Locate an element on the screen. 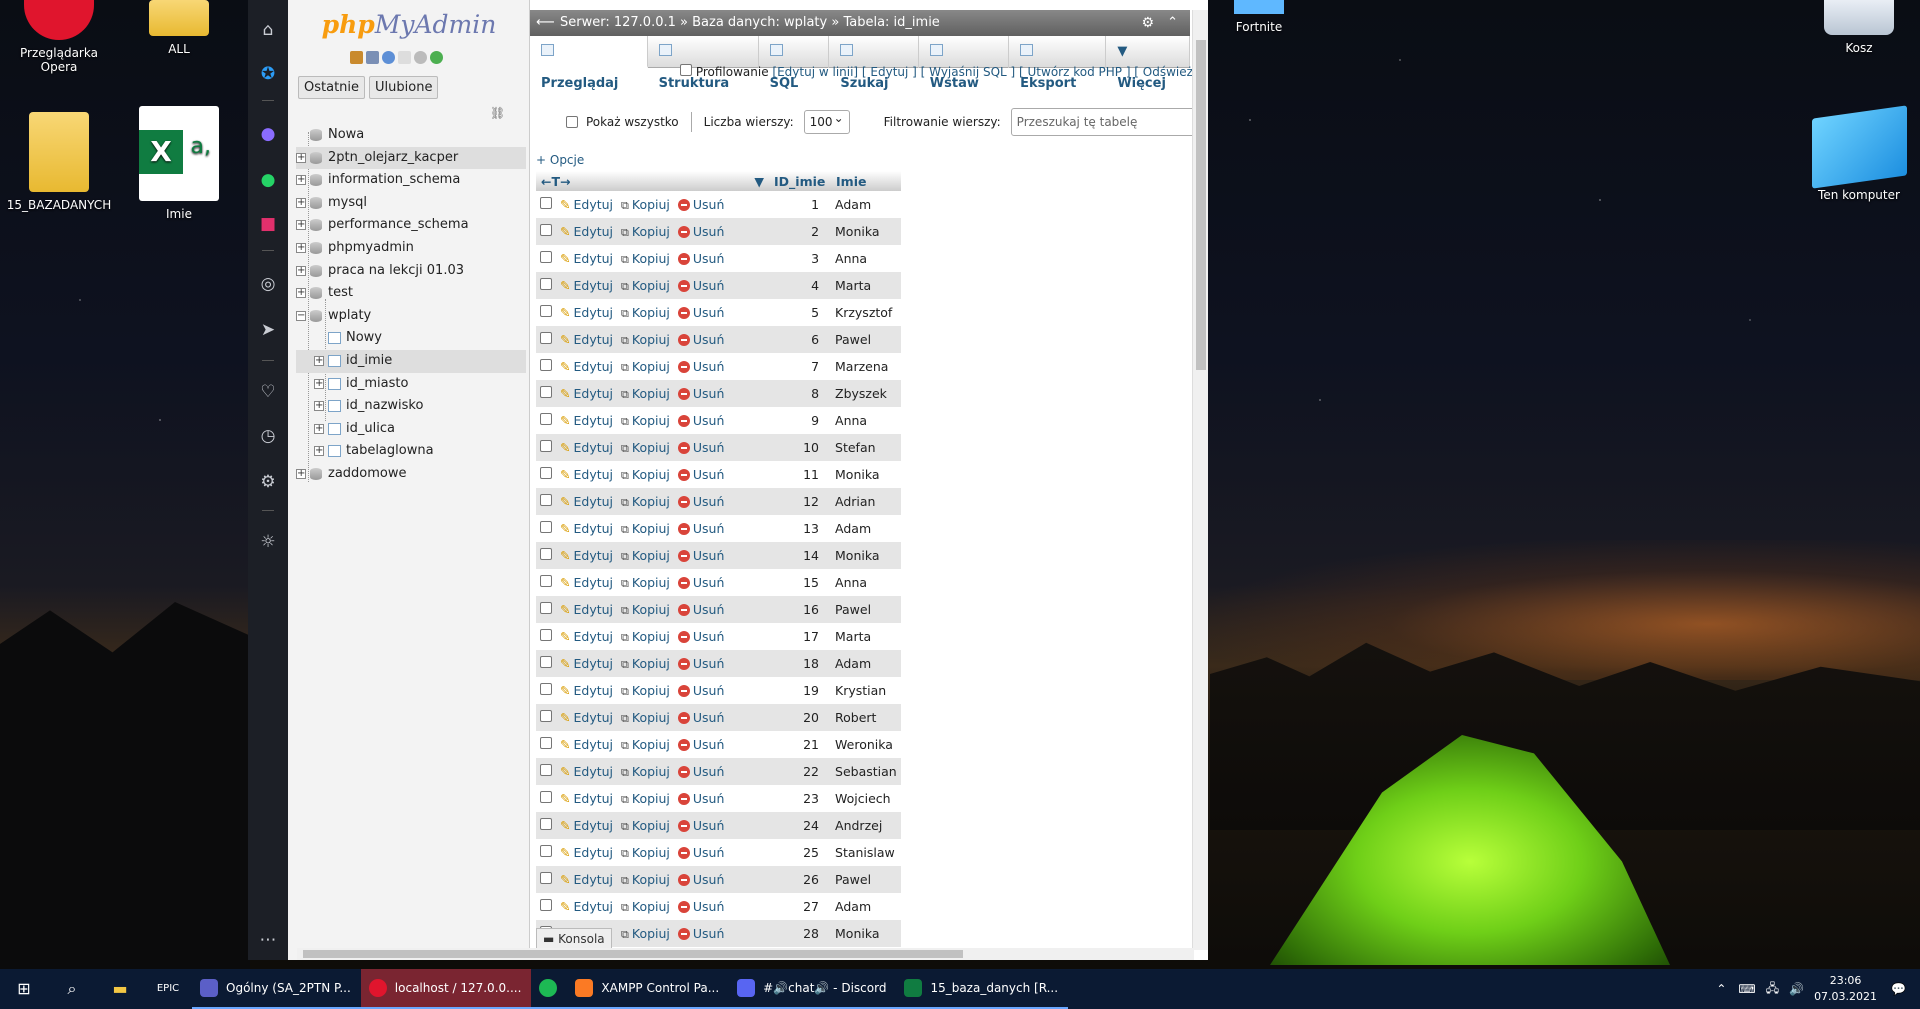  column-header-id: ID_imie is located at coordinates (800, 181).